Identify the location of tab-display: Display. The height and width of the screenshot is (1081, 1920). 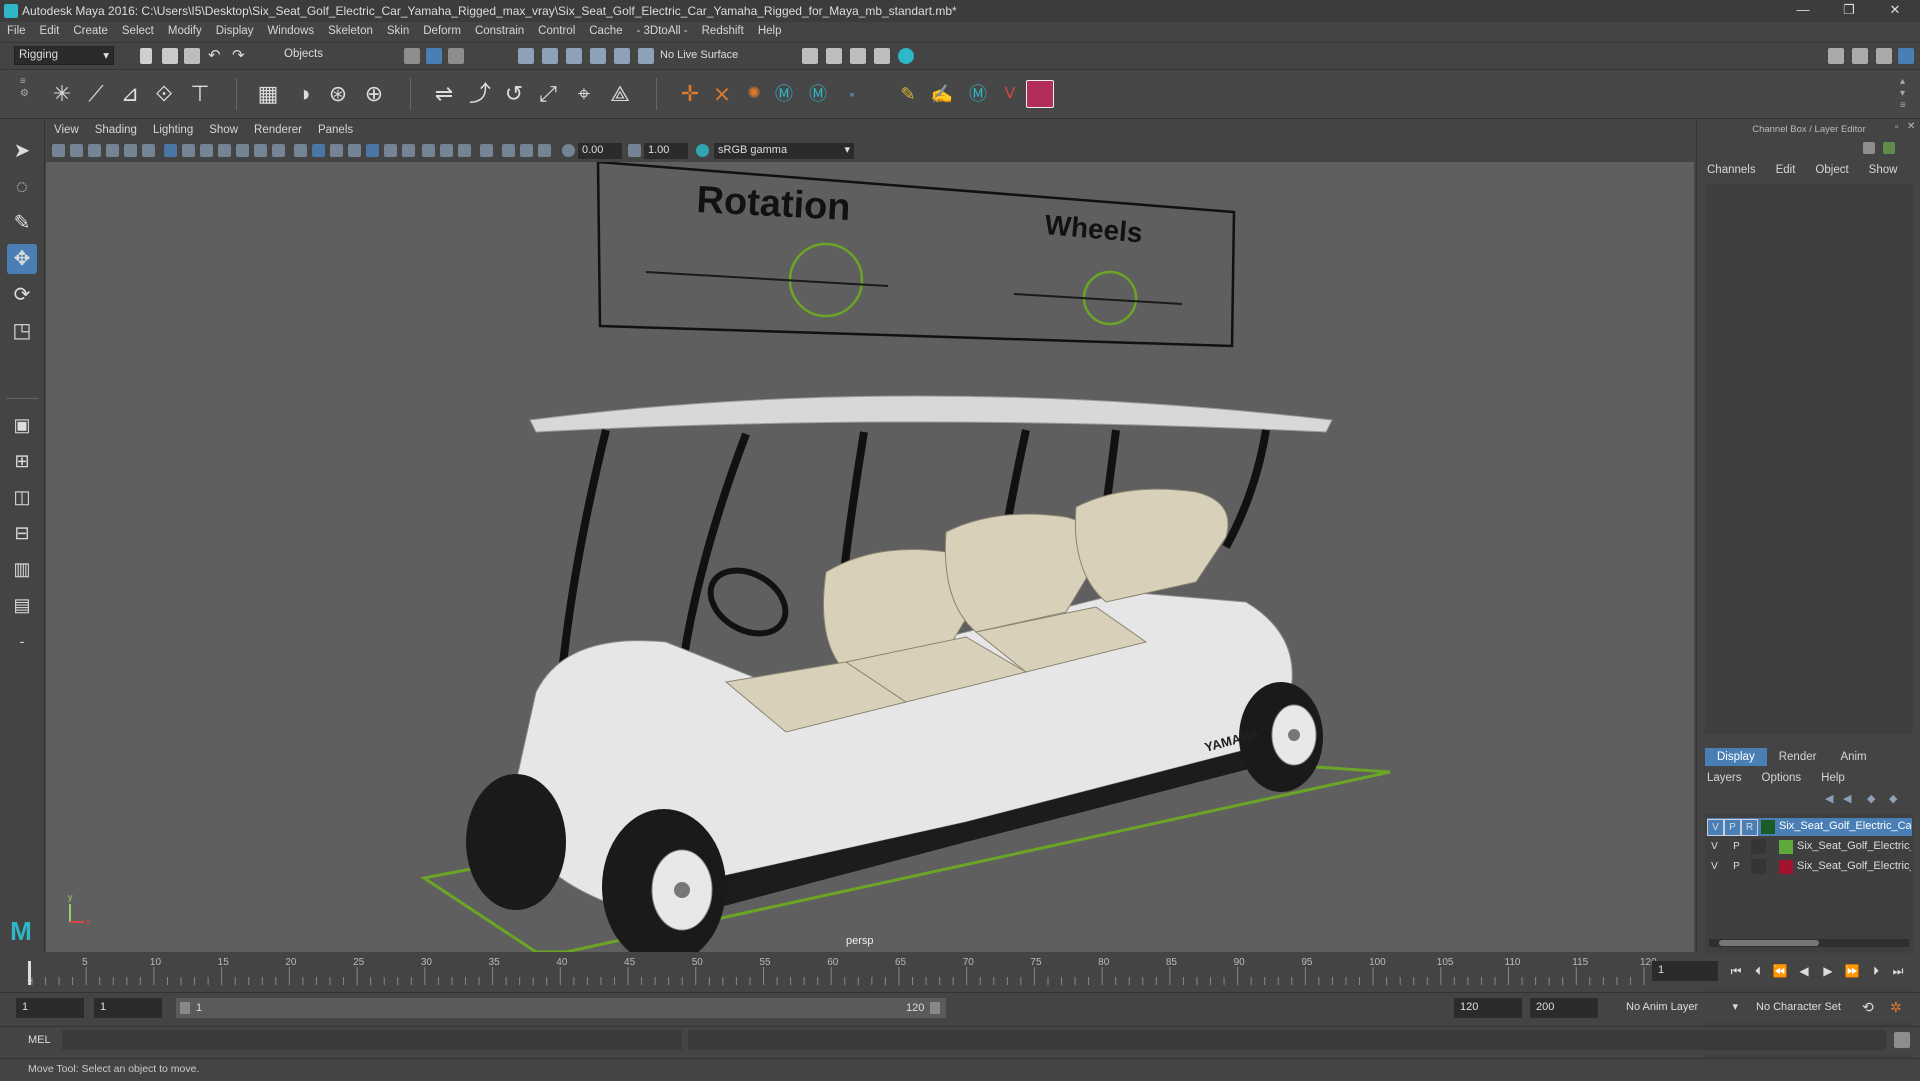
(1736, 757).